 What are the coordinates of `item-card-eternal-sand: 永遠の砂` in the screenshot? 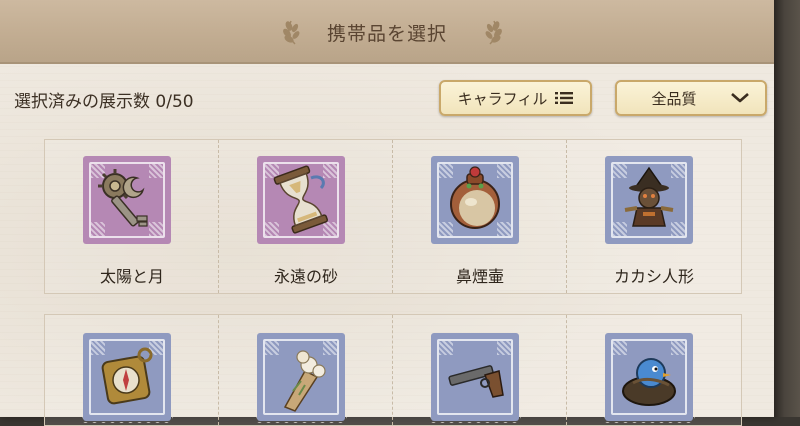 It's located at (306, 216).